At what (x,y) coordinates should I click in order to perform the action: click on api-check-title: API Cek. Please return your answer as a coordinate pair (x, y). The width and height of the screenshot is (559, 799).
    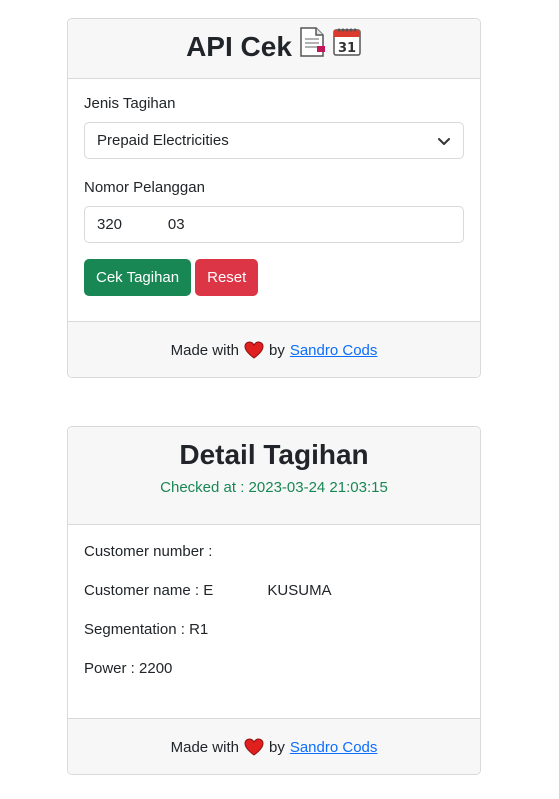
    Looking at the image, I should click on (239, 46).